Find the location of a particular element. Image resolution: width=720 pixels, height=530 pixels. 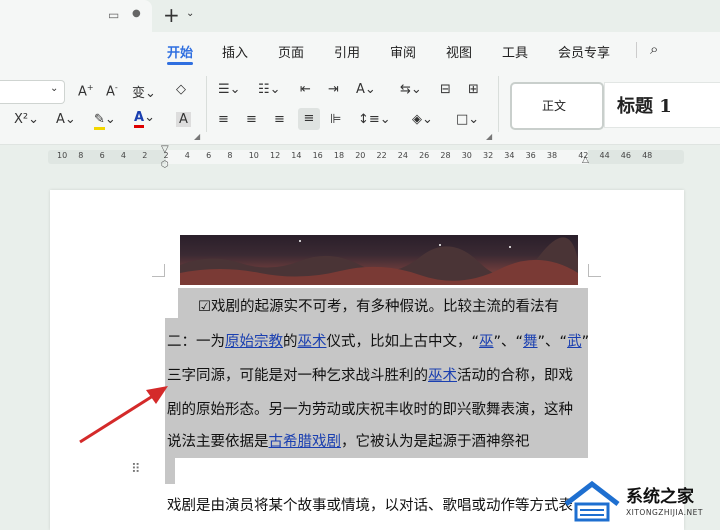

link-wu-martial: 武 is located at coordinates (574, 342).